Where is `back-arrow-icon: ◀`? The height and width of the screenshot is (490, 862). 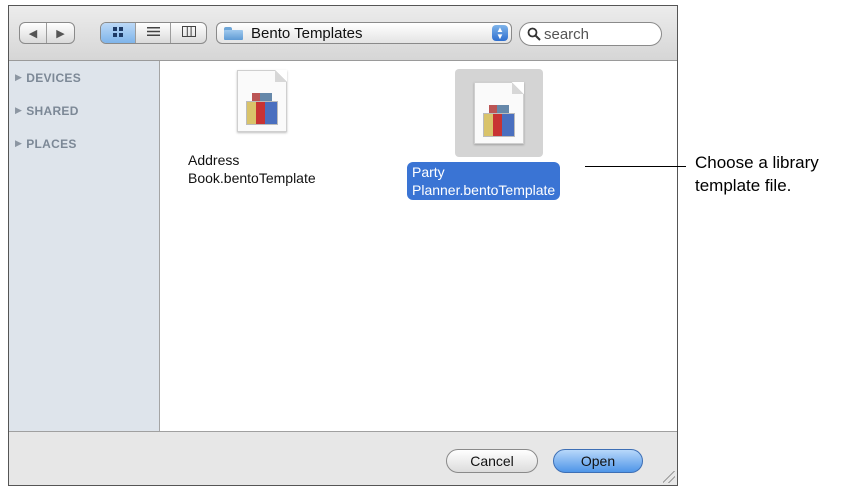
back-arrow-icon: ◀ is located at coordinates (33, 33).